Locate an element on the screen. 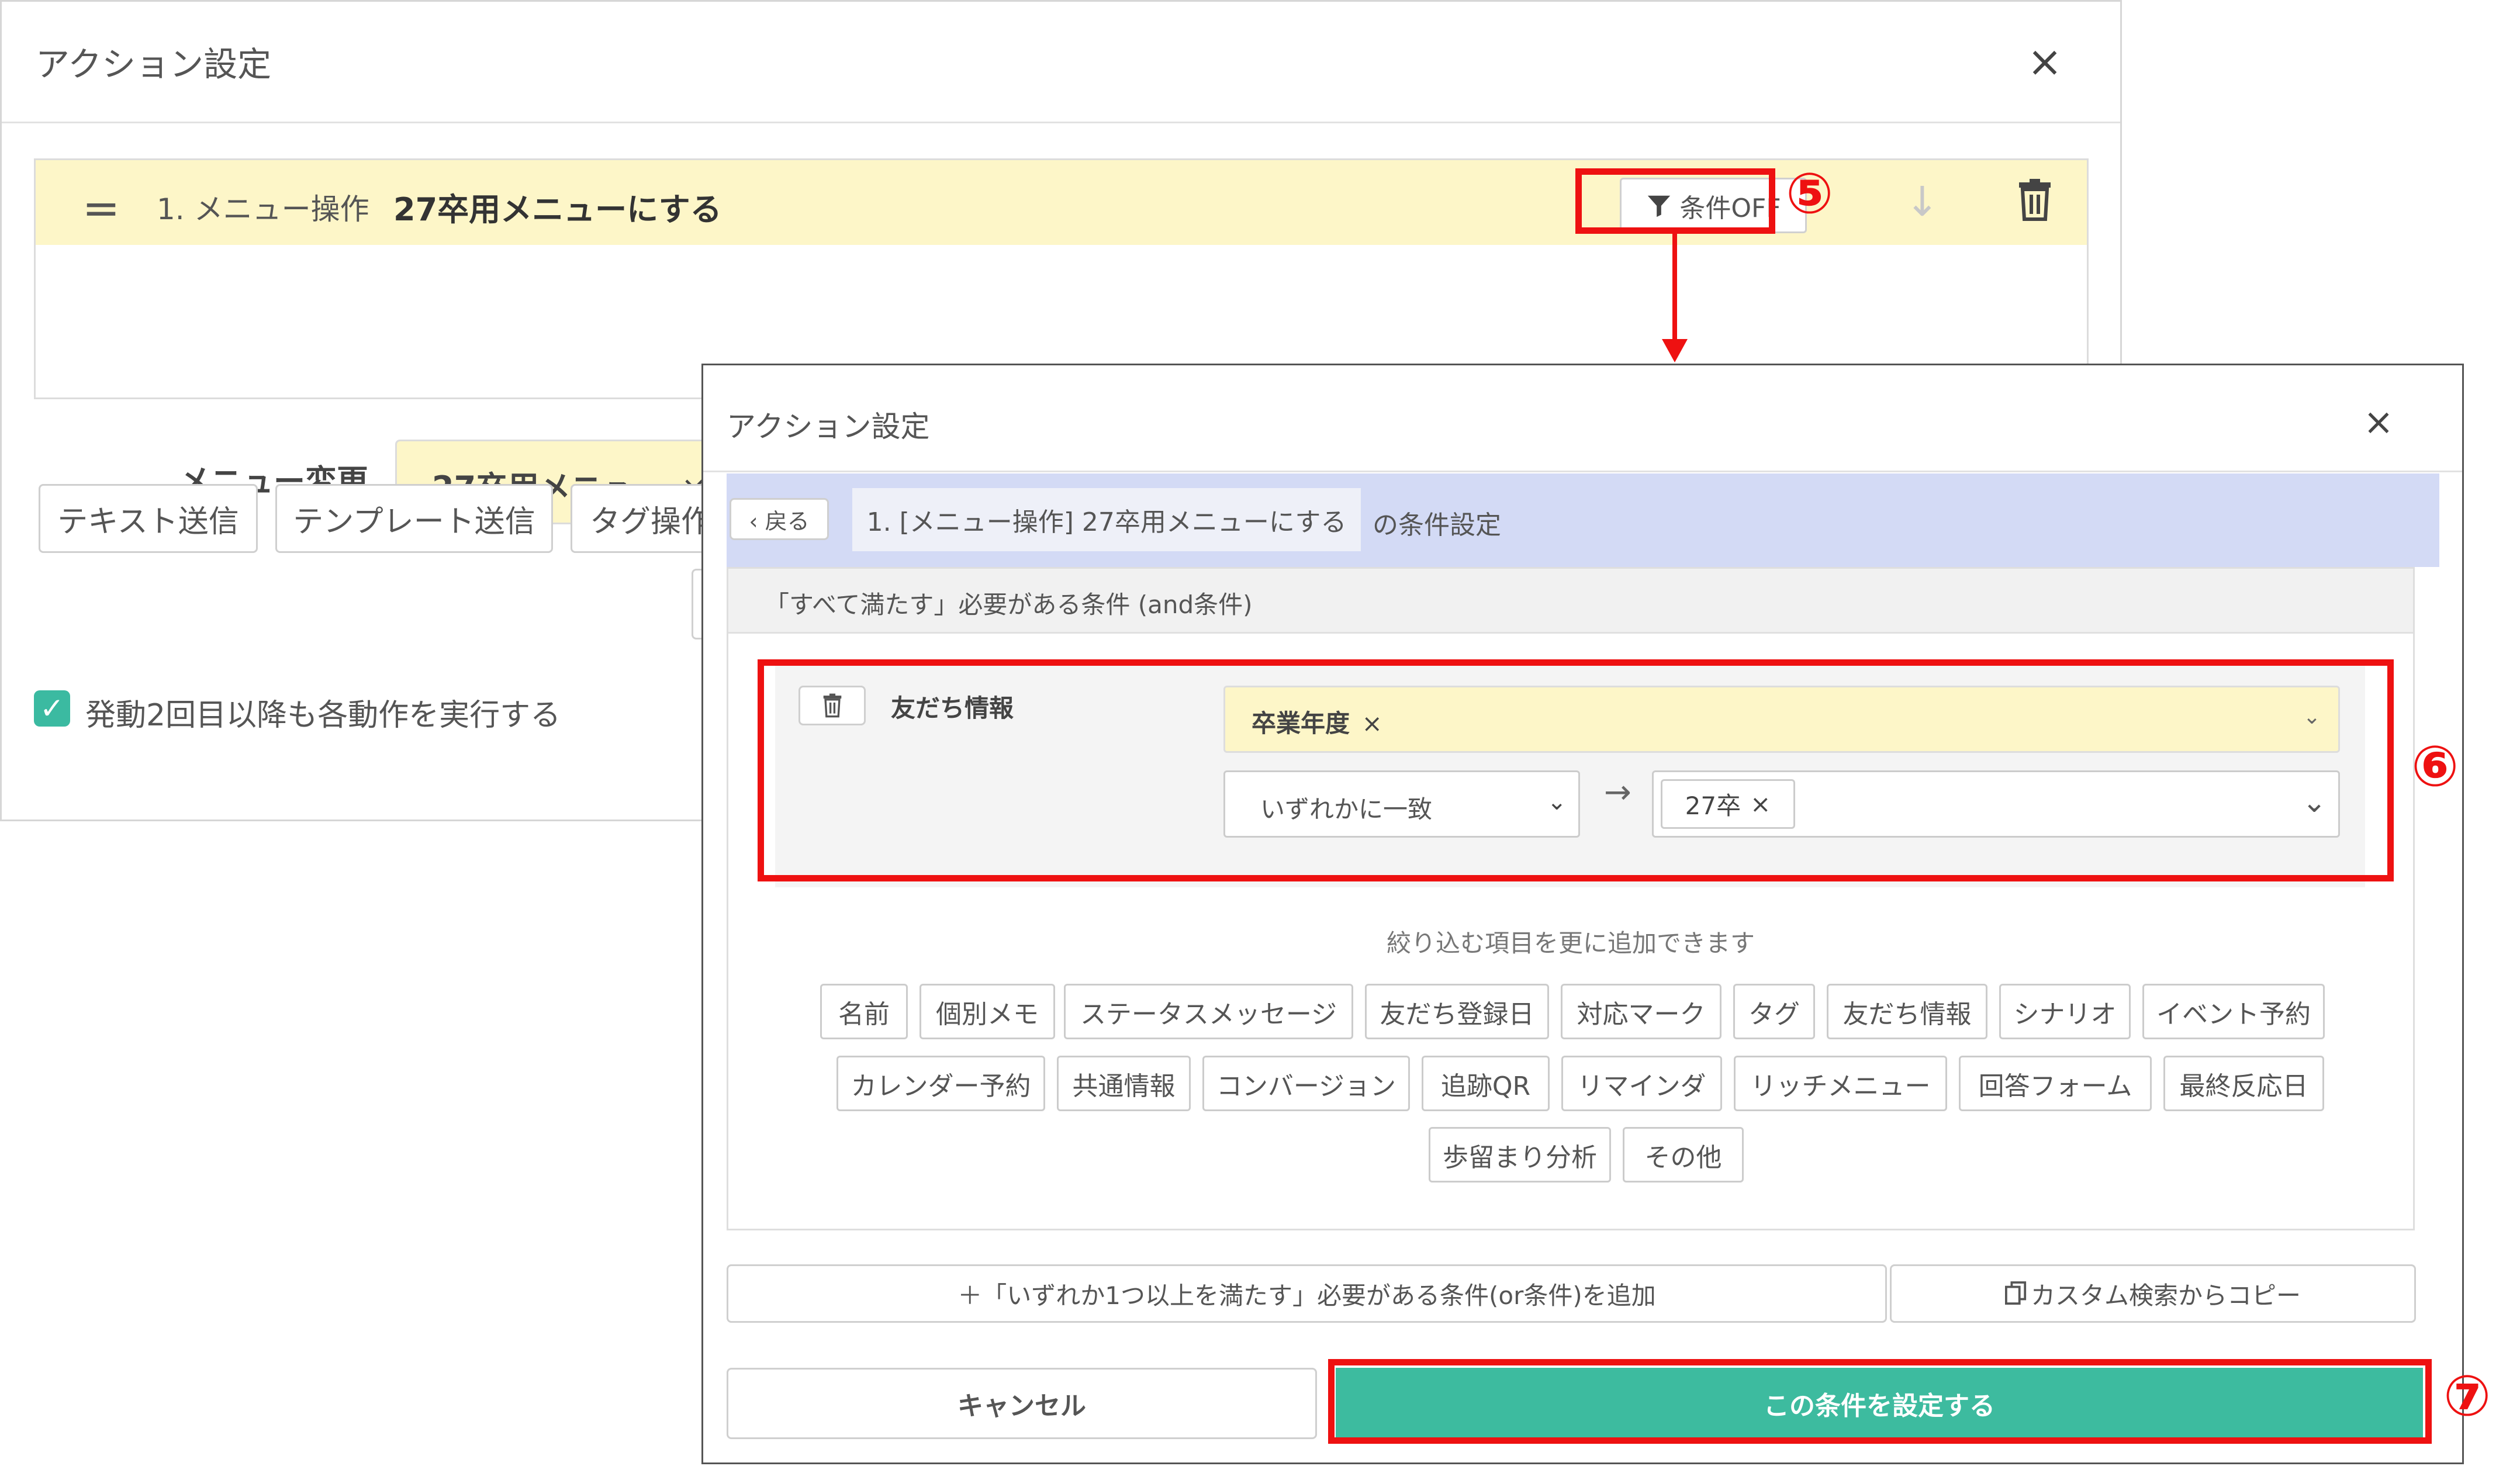 This screenshot has height=1466, width=2520. retry-label: 発動2回目以降も各動作を実行する is located at coordinates (323, 715).